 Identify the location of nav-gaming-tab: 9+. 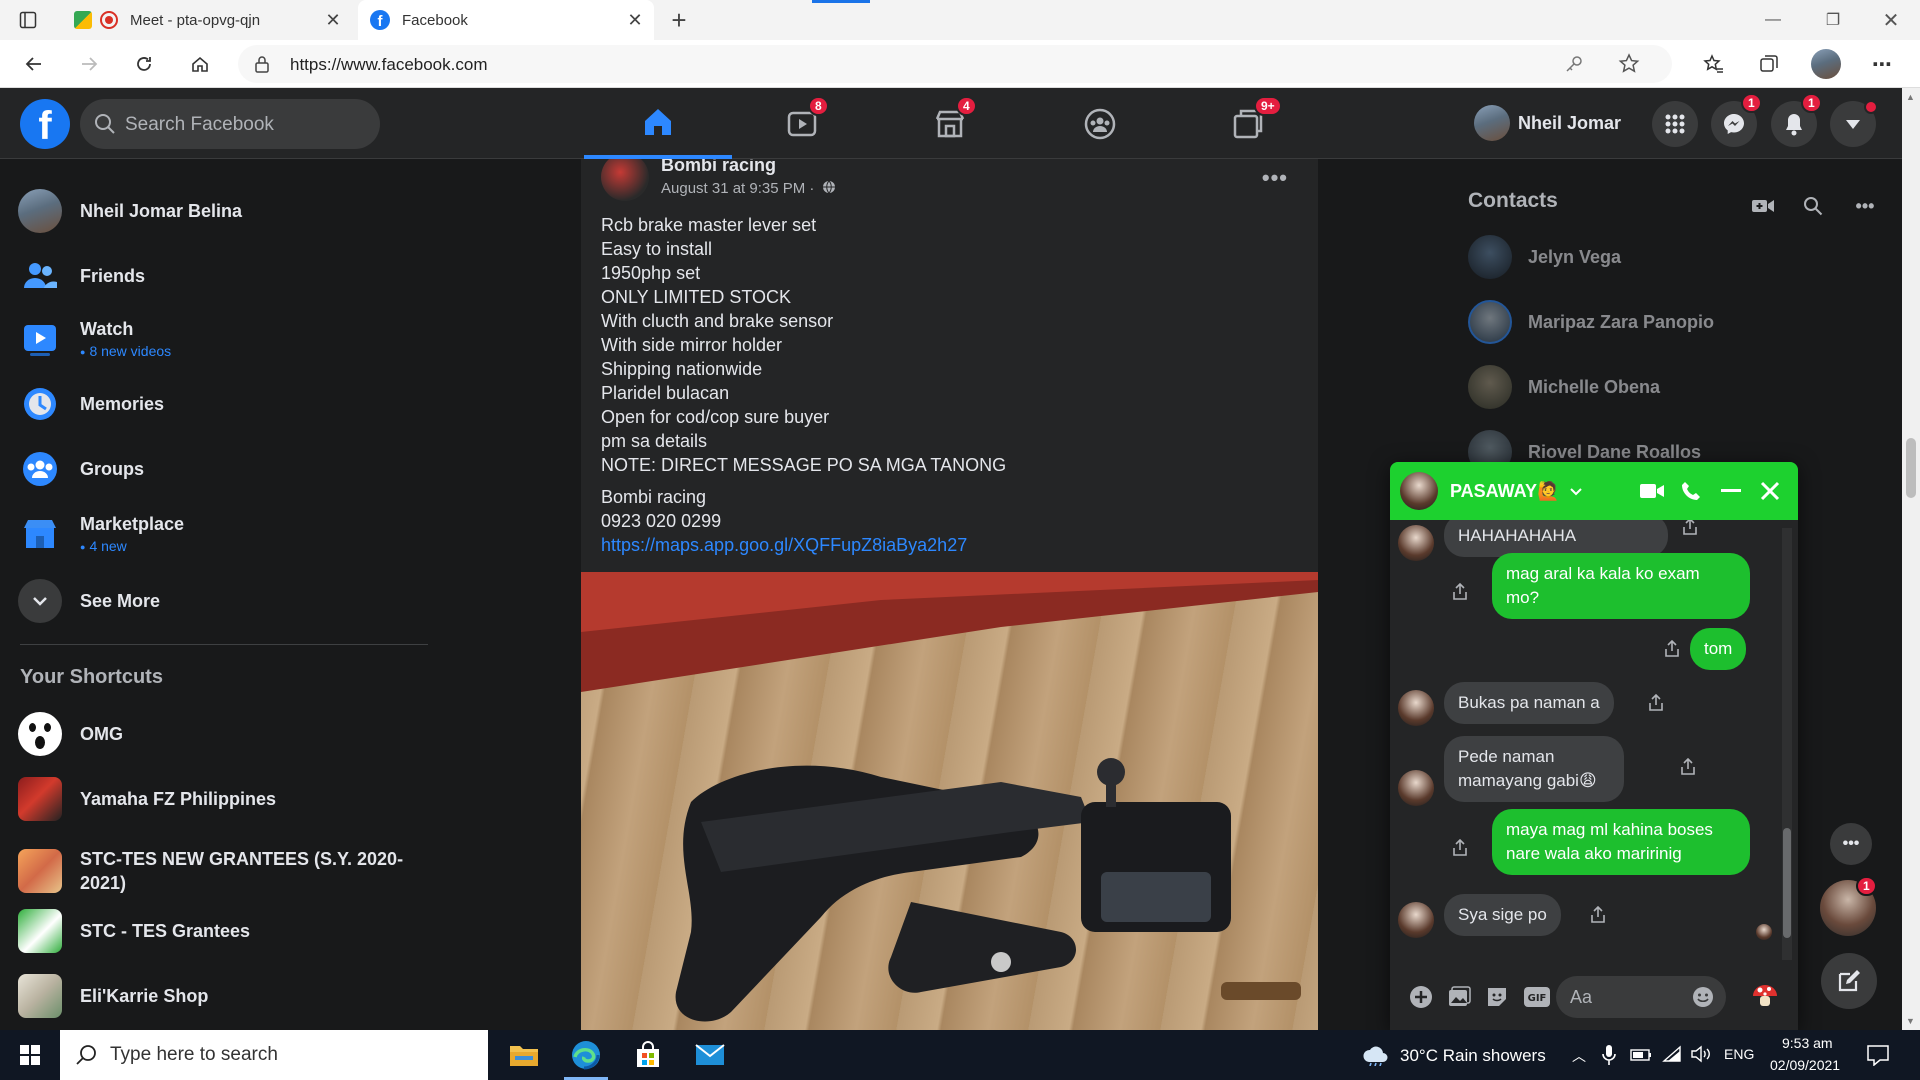
(1248, 123).